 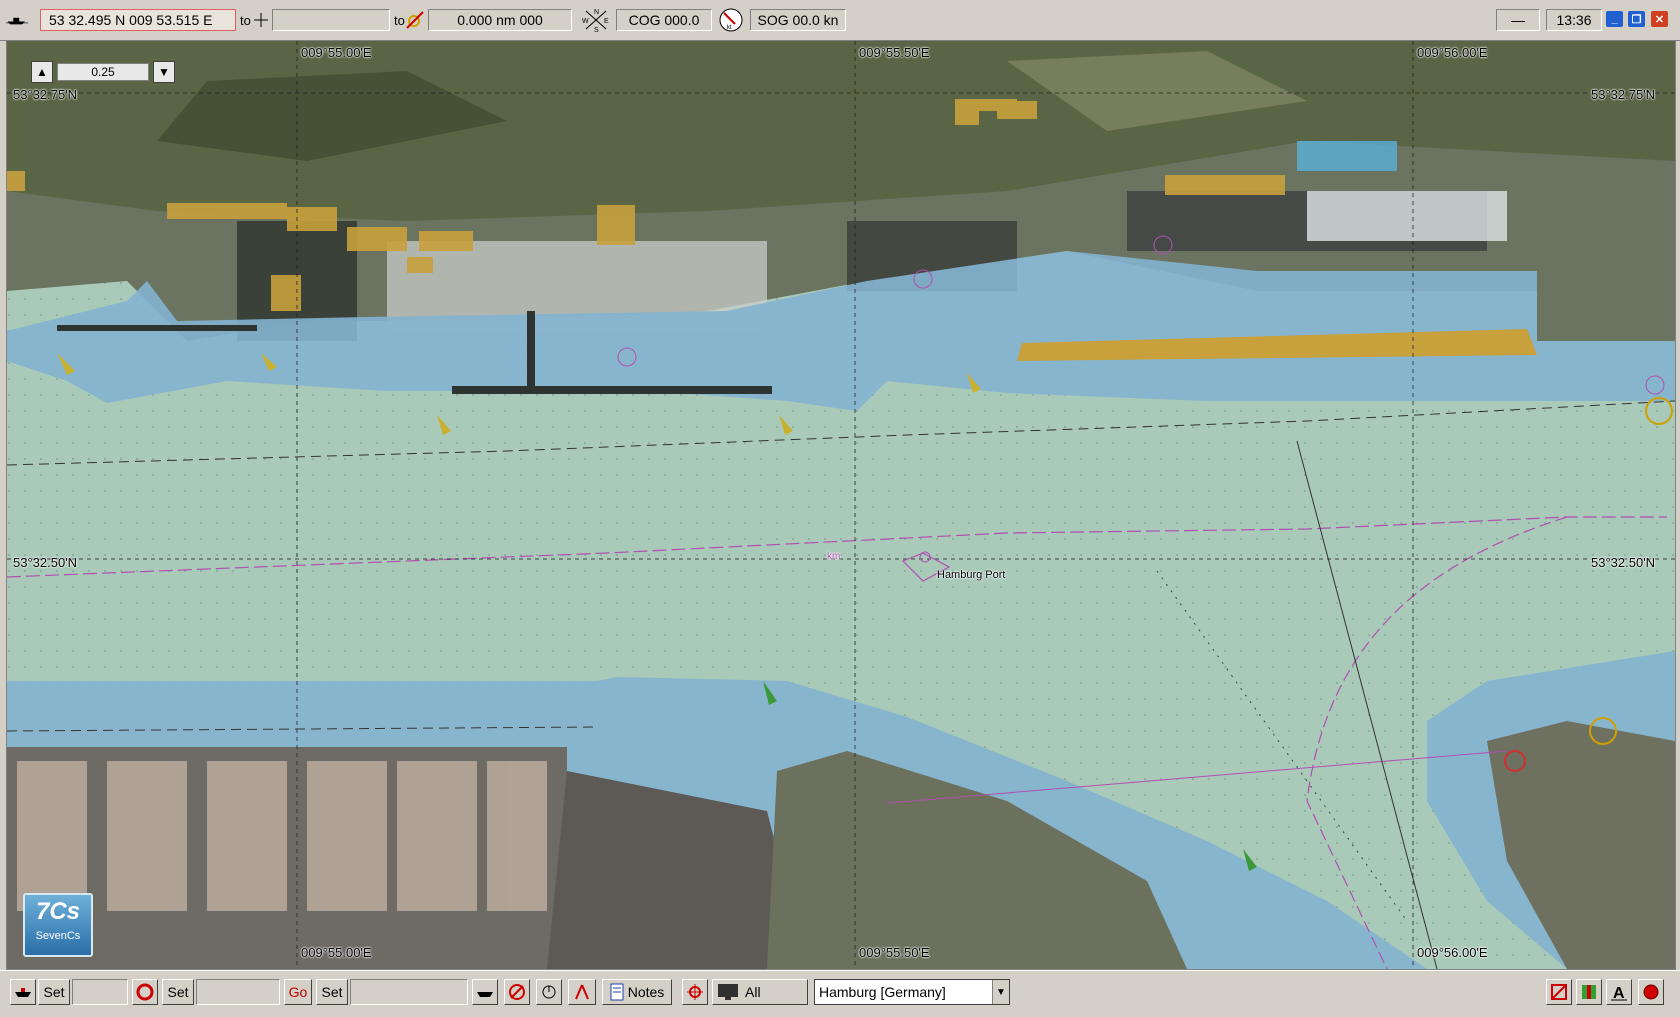 What do you see at coordinates (164, 72) in the screenshot?
I see `zoom-out-button: ▼` at bounding box center [164, 72].